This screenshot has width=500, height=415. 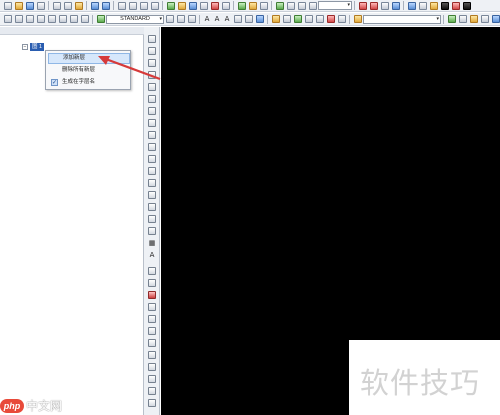 What do you see at coordinates (373, 5) in the screenshot?
I see `record-icon` at bounding box center [373, 5].